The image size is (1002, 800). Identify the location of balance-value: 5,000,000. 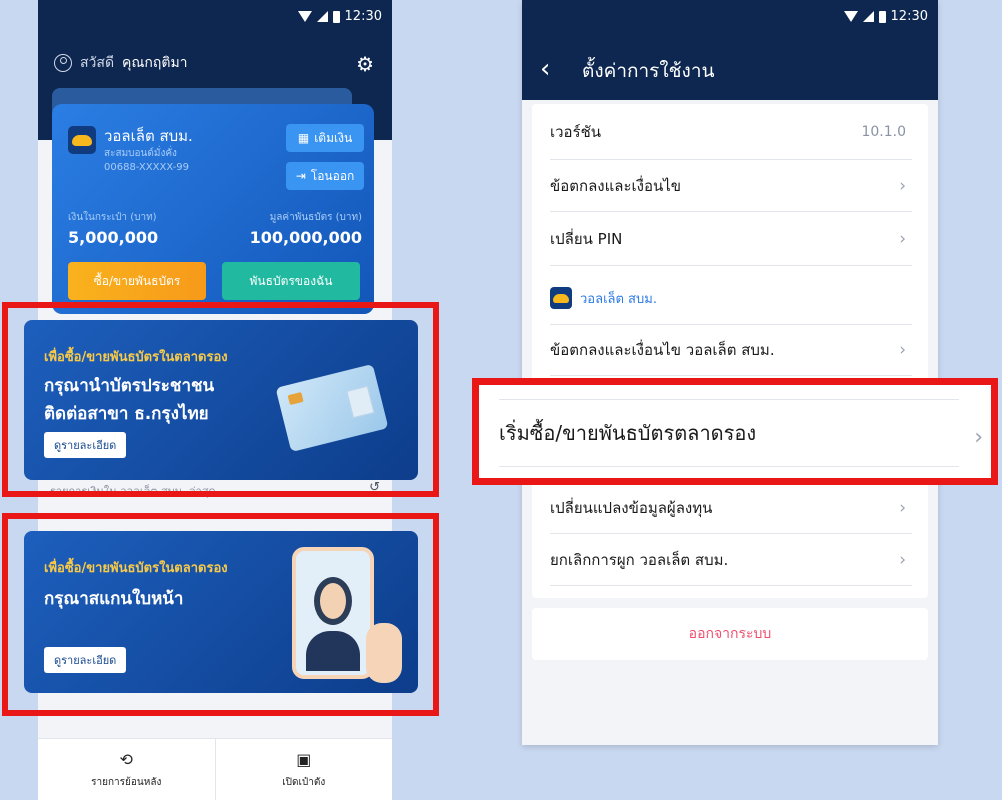
(113, 237).